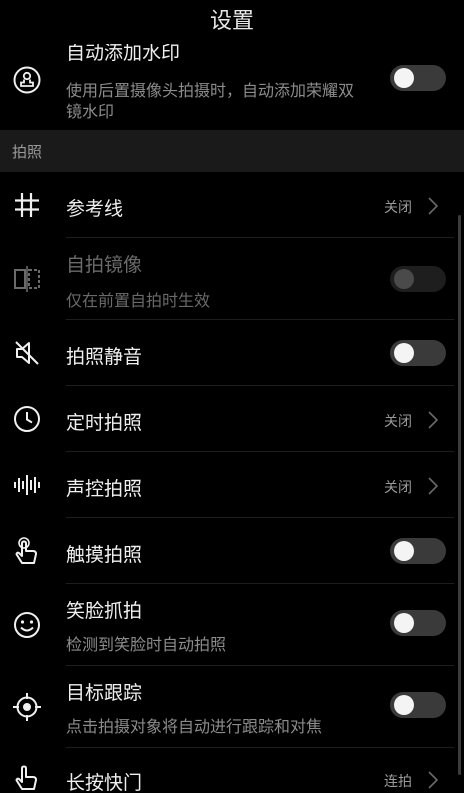 This screenshot has height=793, width=464. I want to click on row-label: 触摸拍照, so click(104, 555).